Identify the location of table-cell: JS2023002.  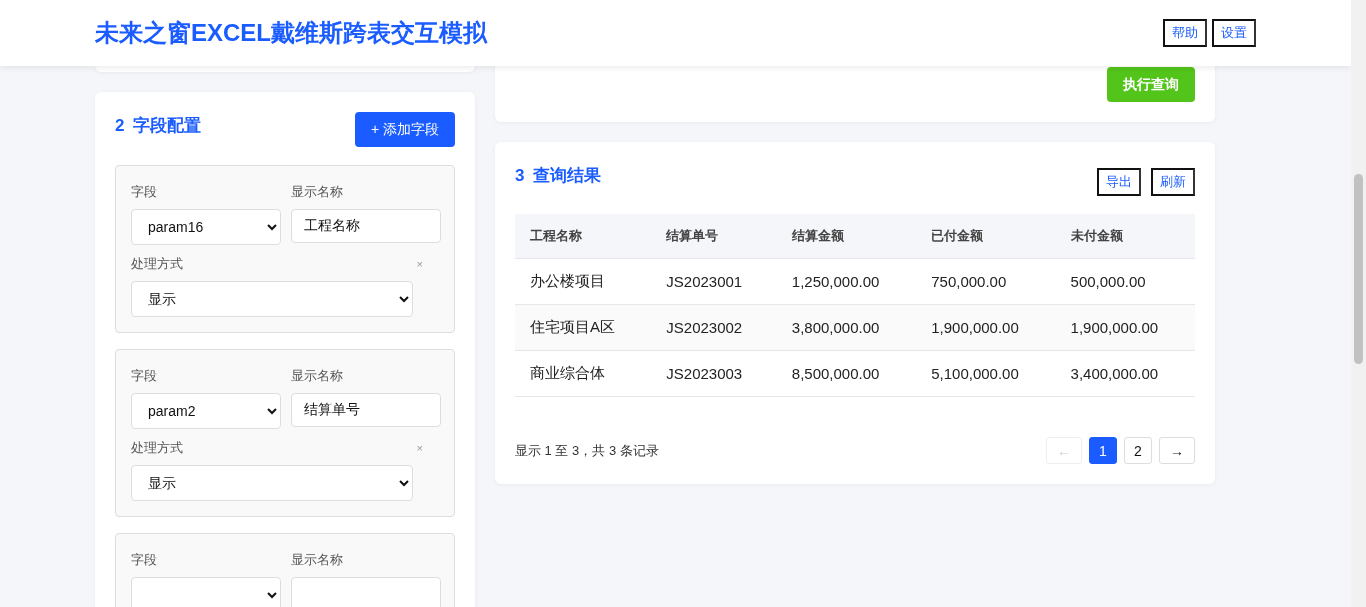
(714, 327).